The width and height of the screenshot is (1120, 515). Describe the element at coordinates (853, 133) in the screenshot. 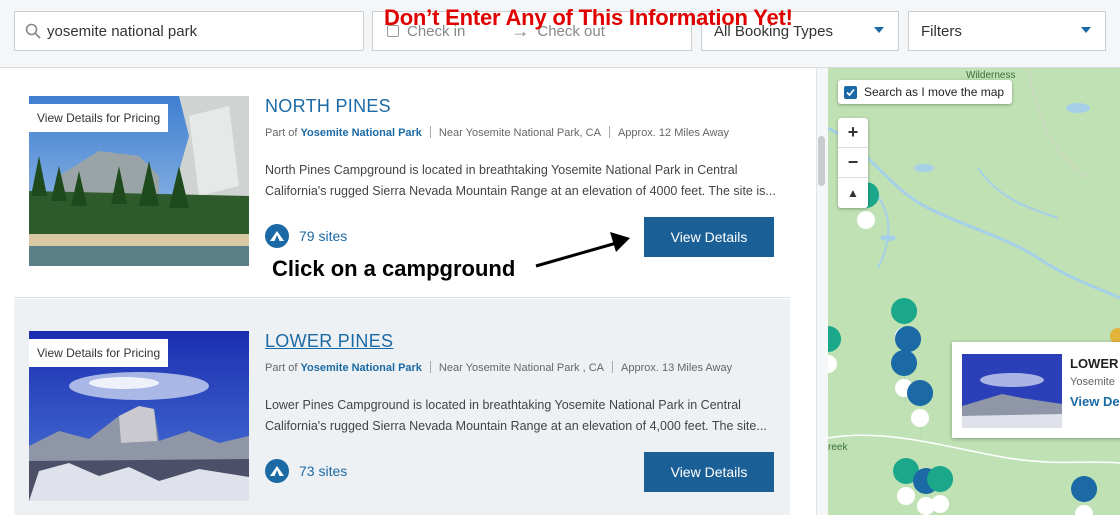

I see `zoom-in-button: +` at that location.